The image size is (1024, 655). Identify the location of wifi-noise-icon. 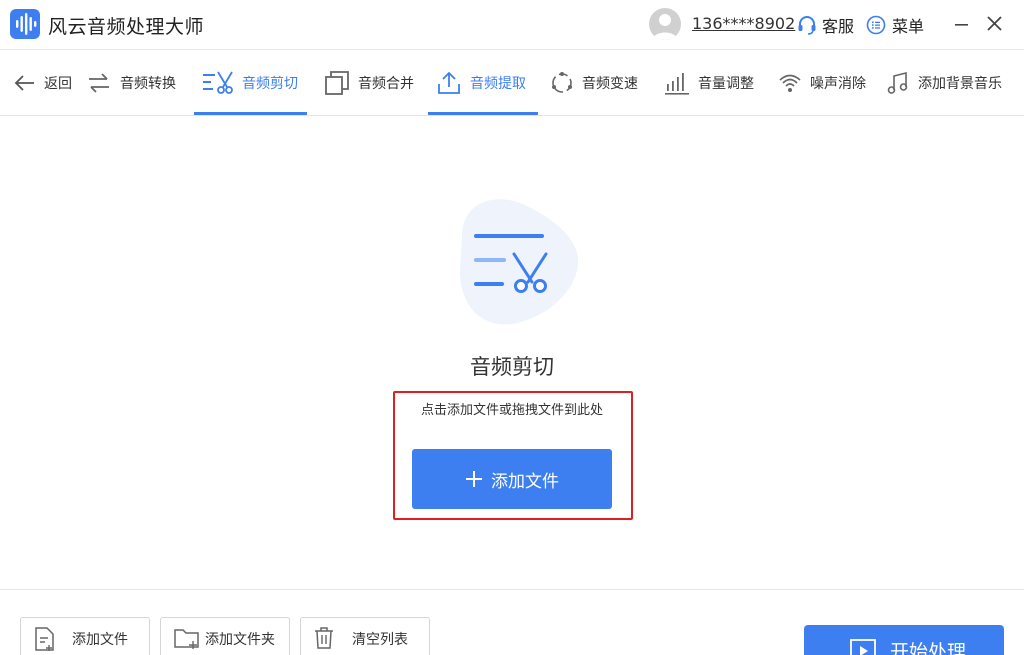
(790, 83).